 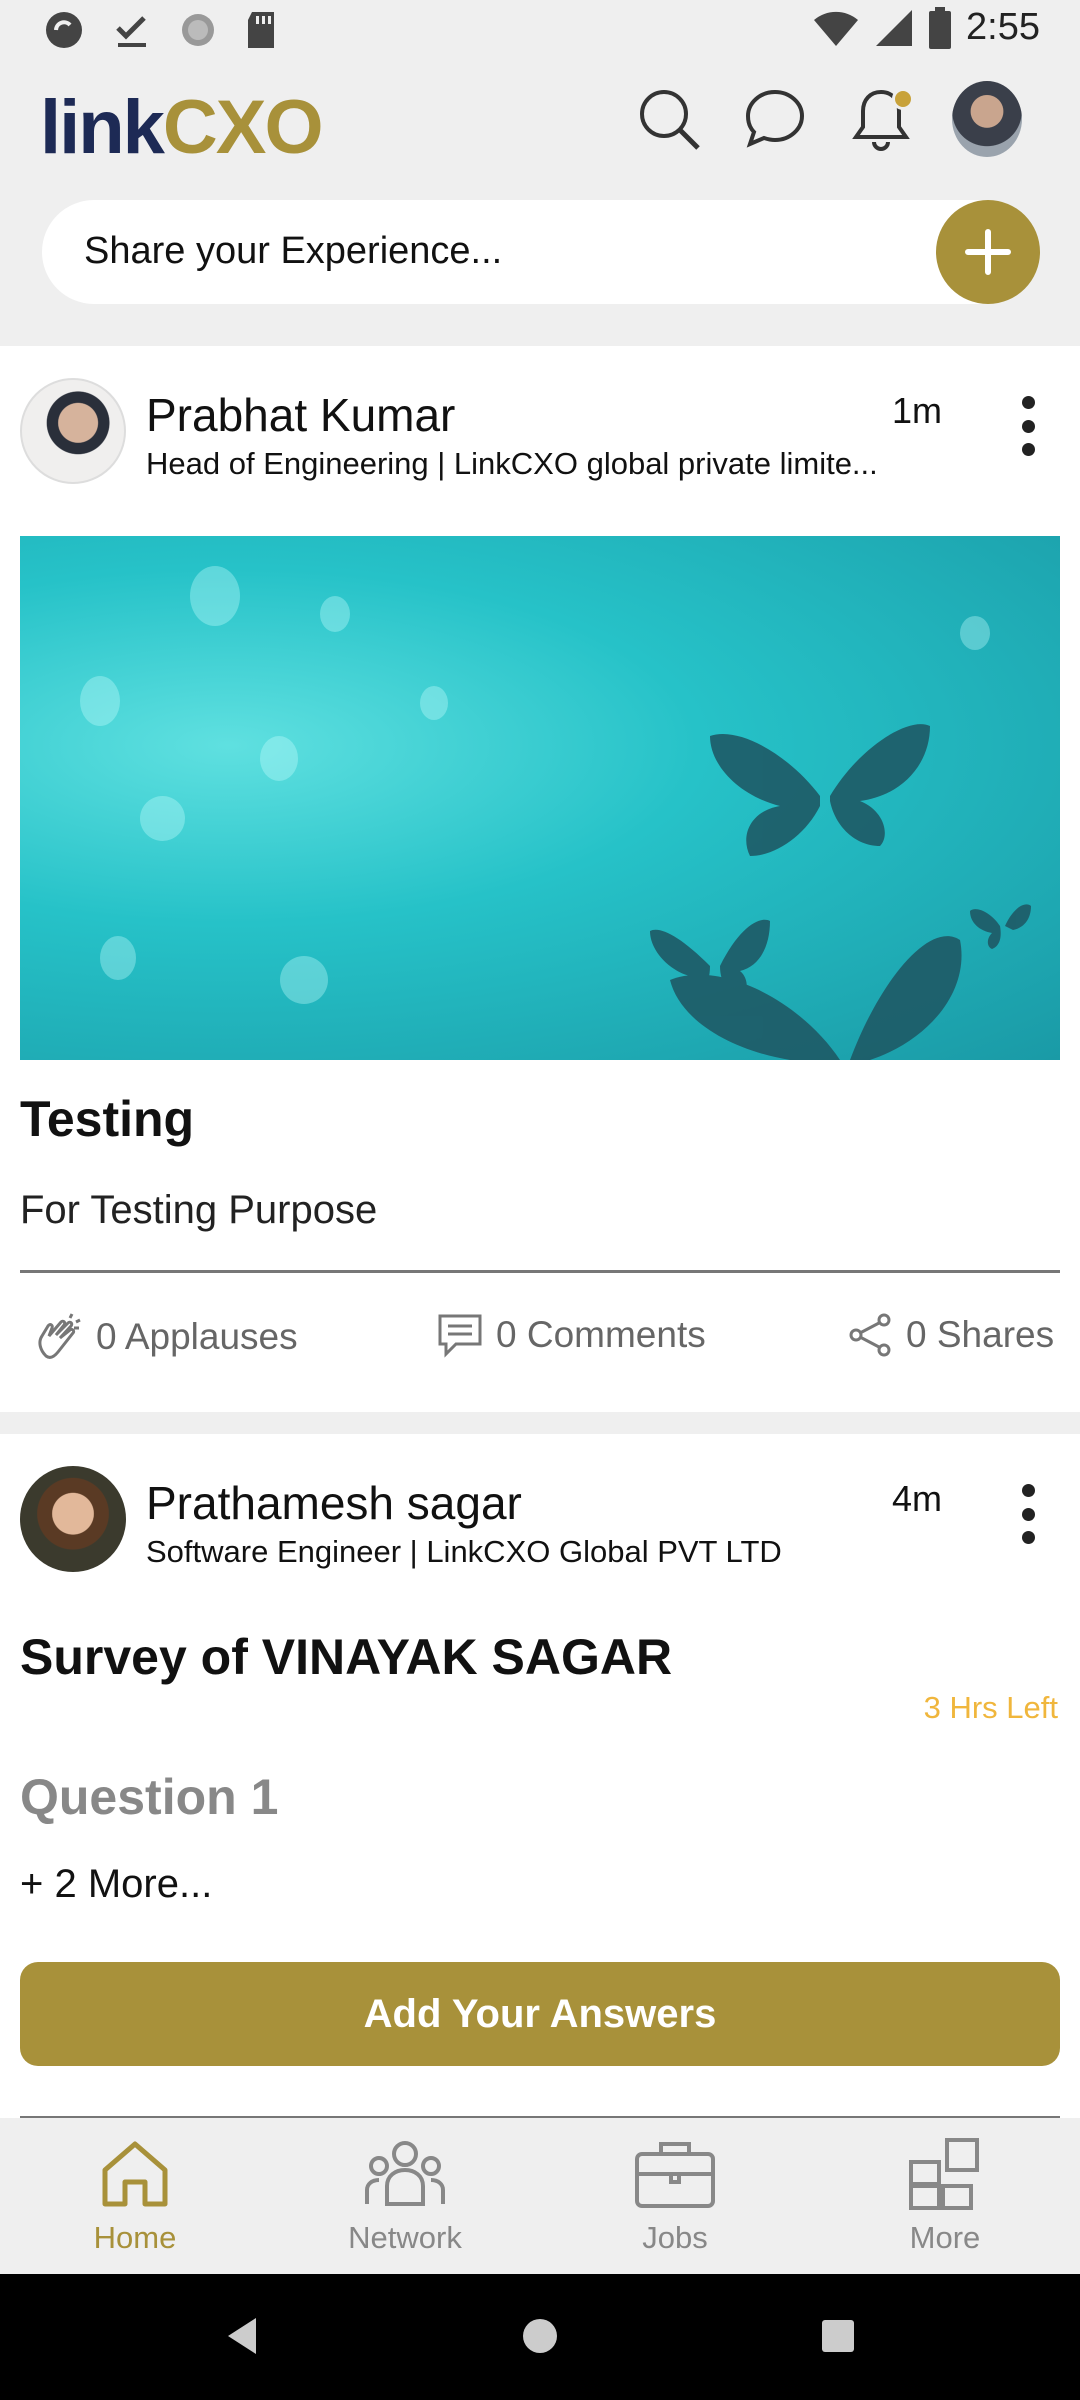 I want to click on post-time: 1m, so click(x=916, y=410).